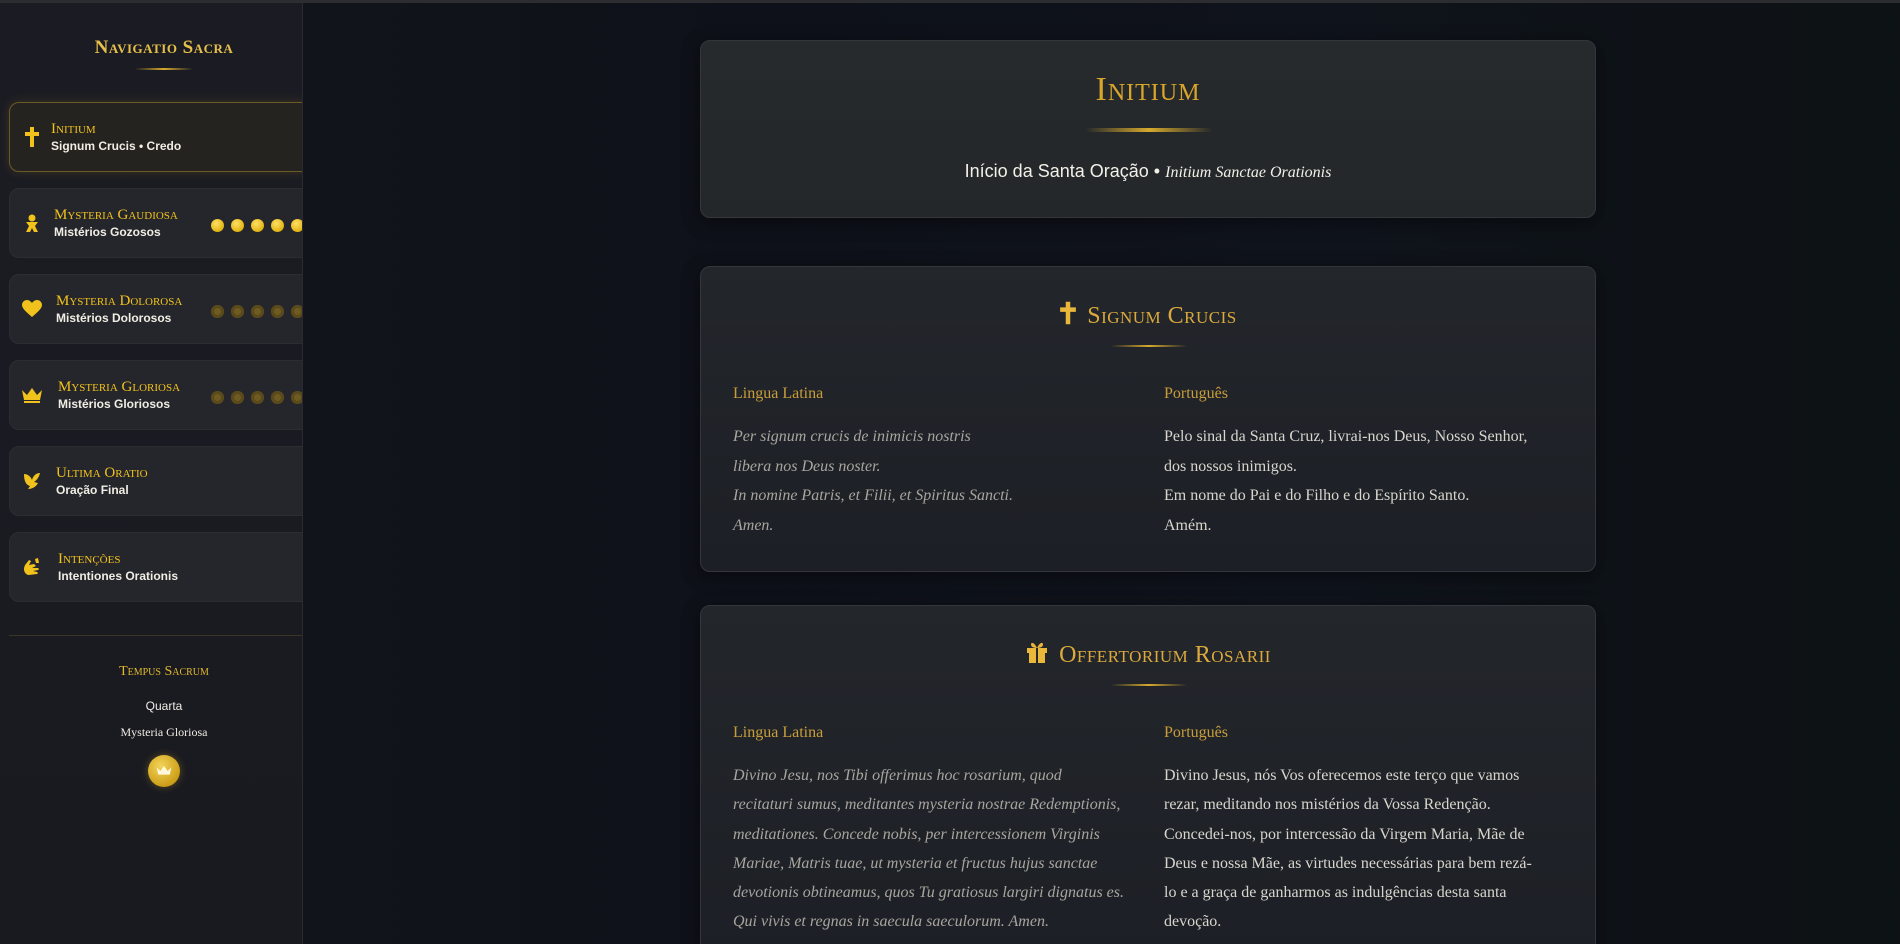  I want to click on section-header: Signum Crucis, so click(1148, 316).